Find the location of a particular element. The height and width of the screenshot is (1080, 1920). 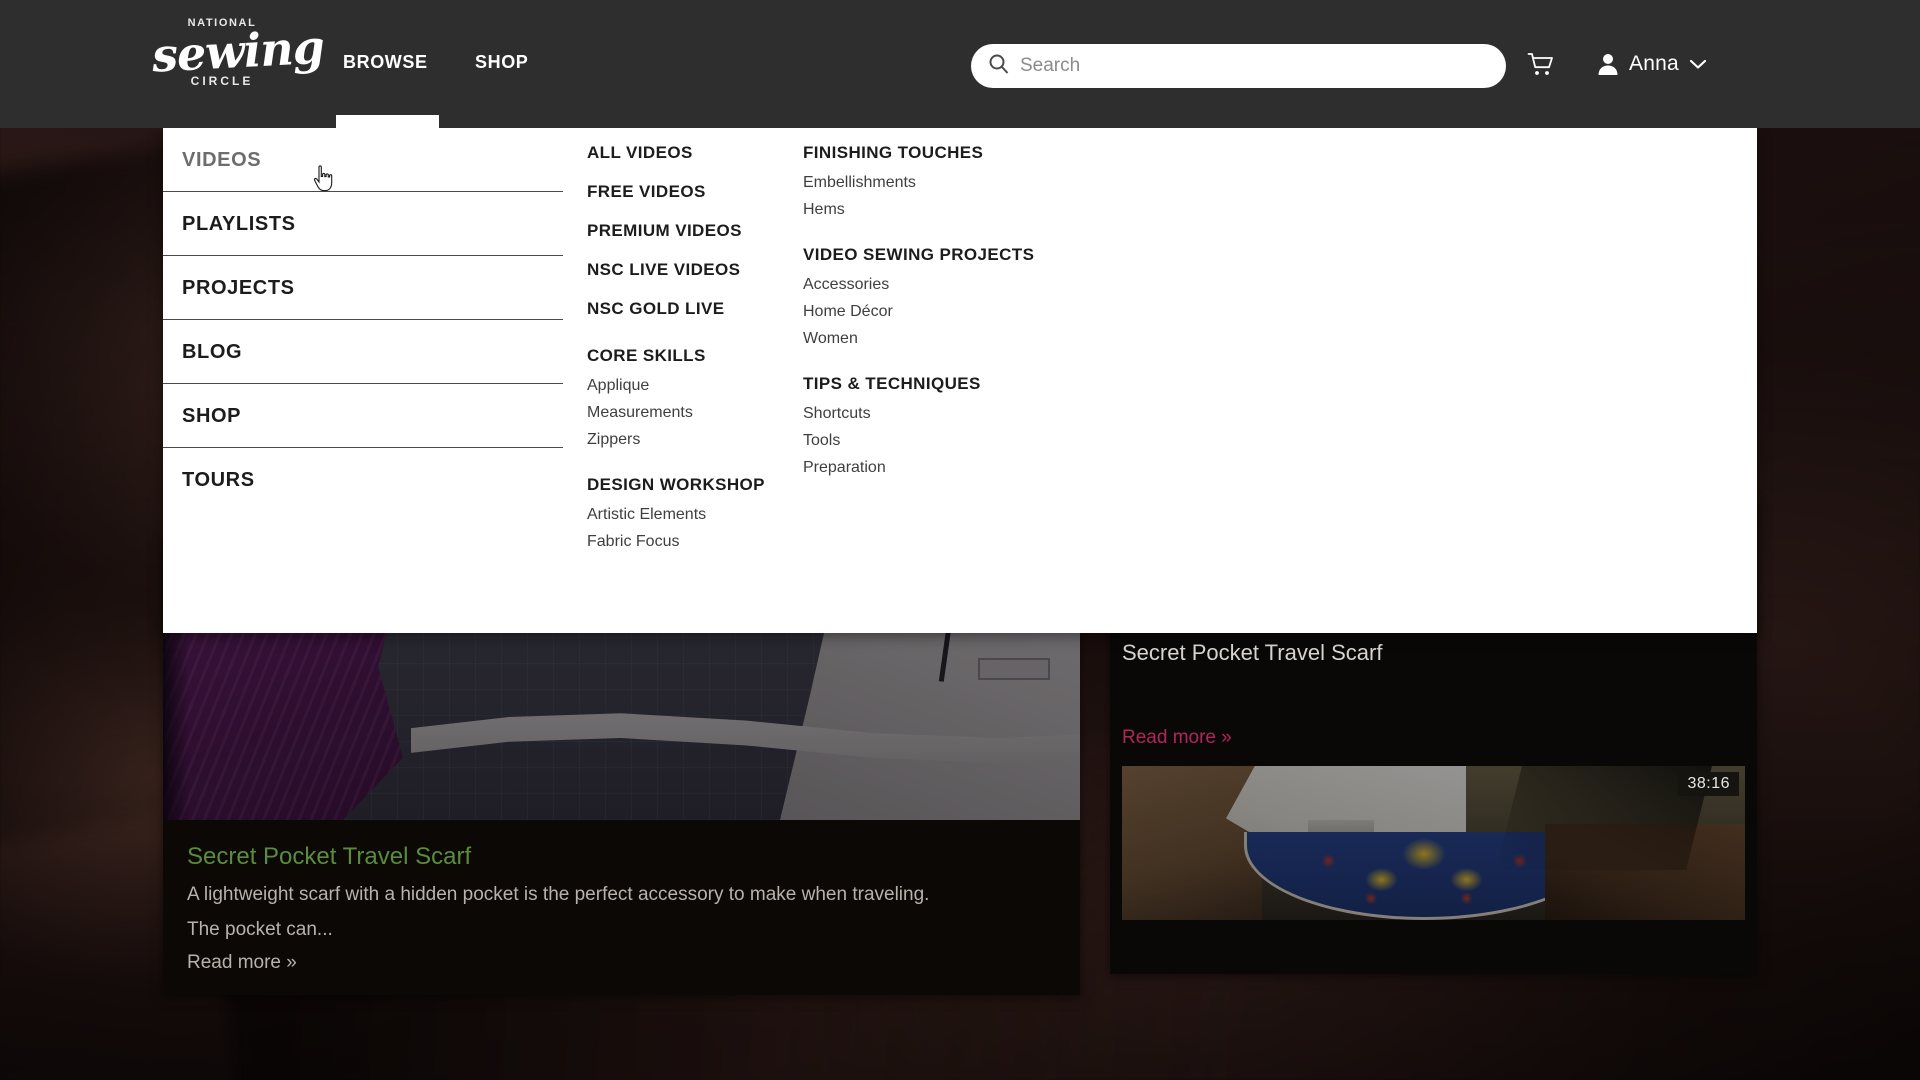

sidebar-item-videos: VIDEOS is located at coordinates (363, 160).